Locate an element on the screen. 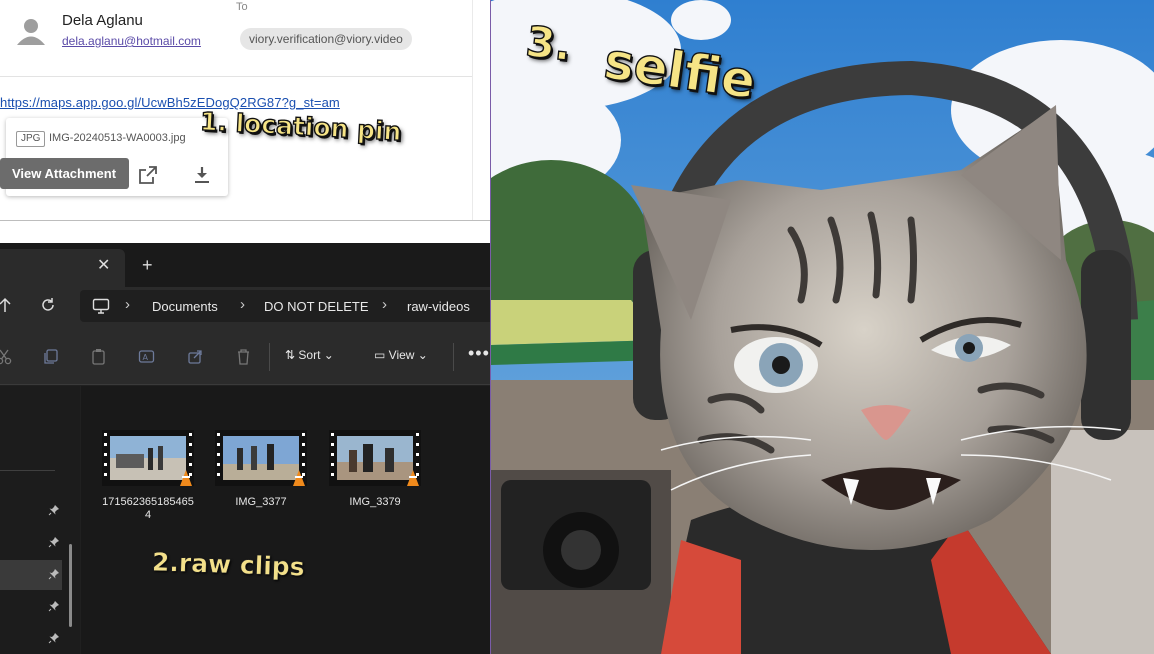 This screenshot has height=654, width=1154. view-button: ▭ View ⌄ is located at coordinates (401, 355).